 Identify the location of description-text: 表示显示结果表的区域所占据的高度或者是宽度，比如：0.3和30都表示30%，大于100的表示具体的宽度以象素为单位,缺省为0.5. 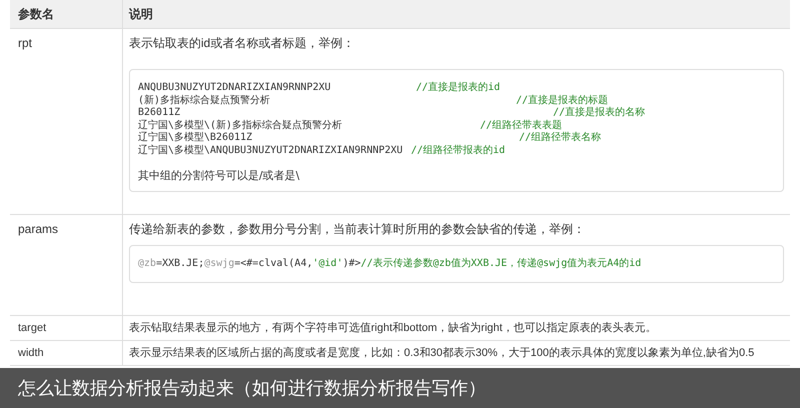
(442, 353).